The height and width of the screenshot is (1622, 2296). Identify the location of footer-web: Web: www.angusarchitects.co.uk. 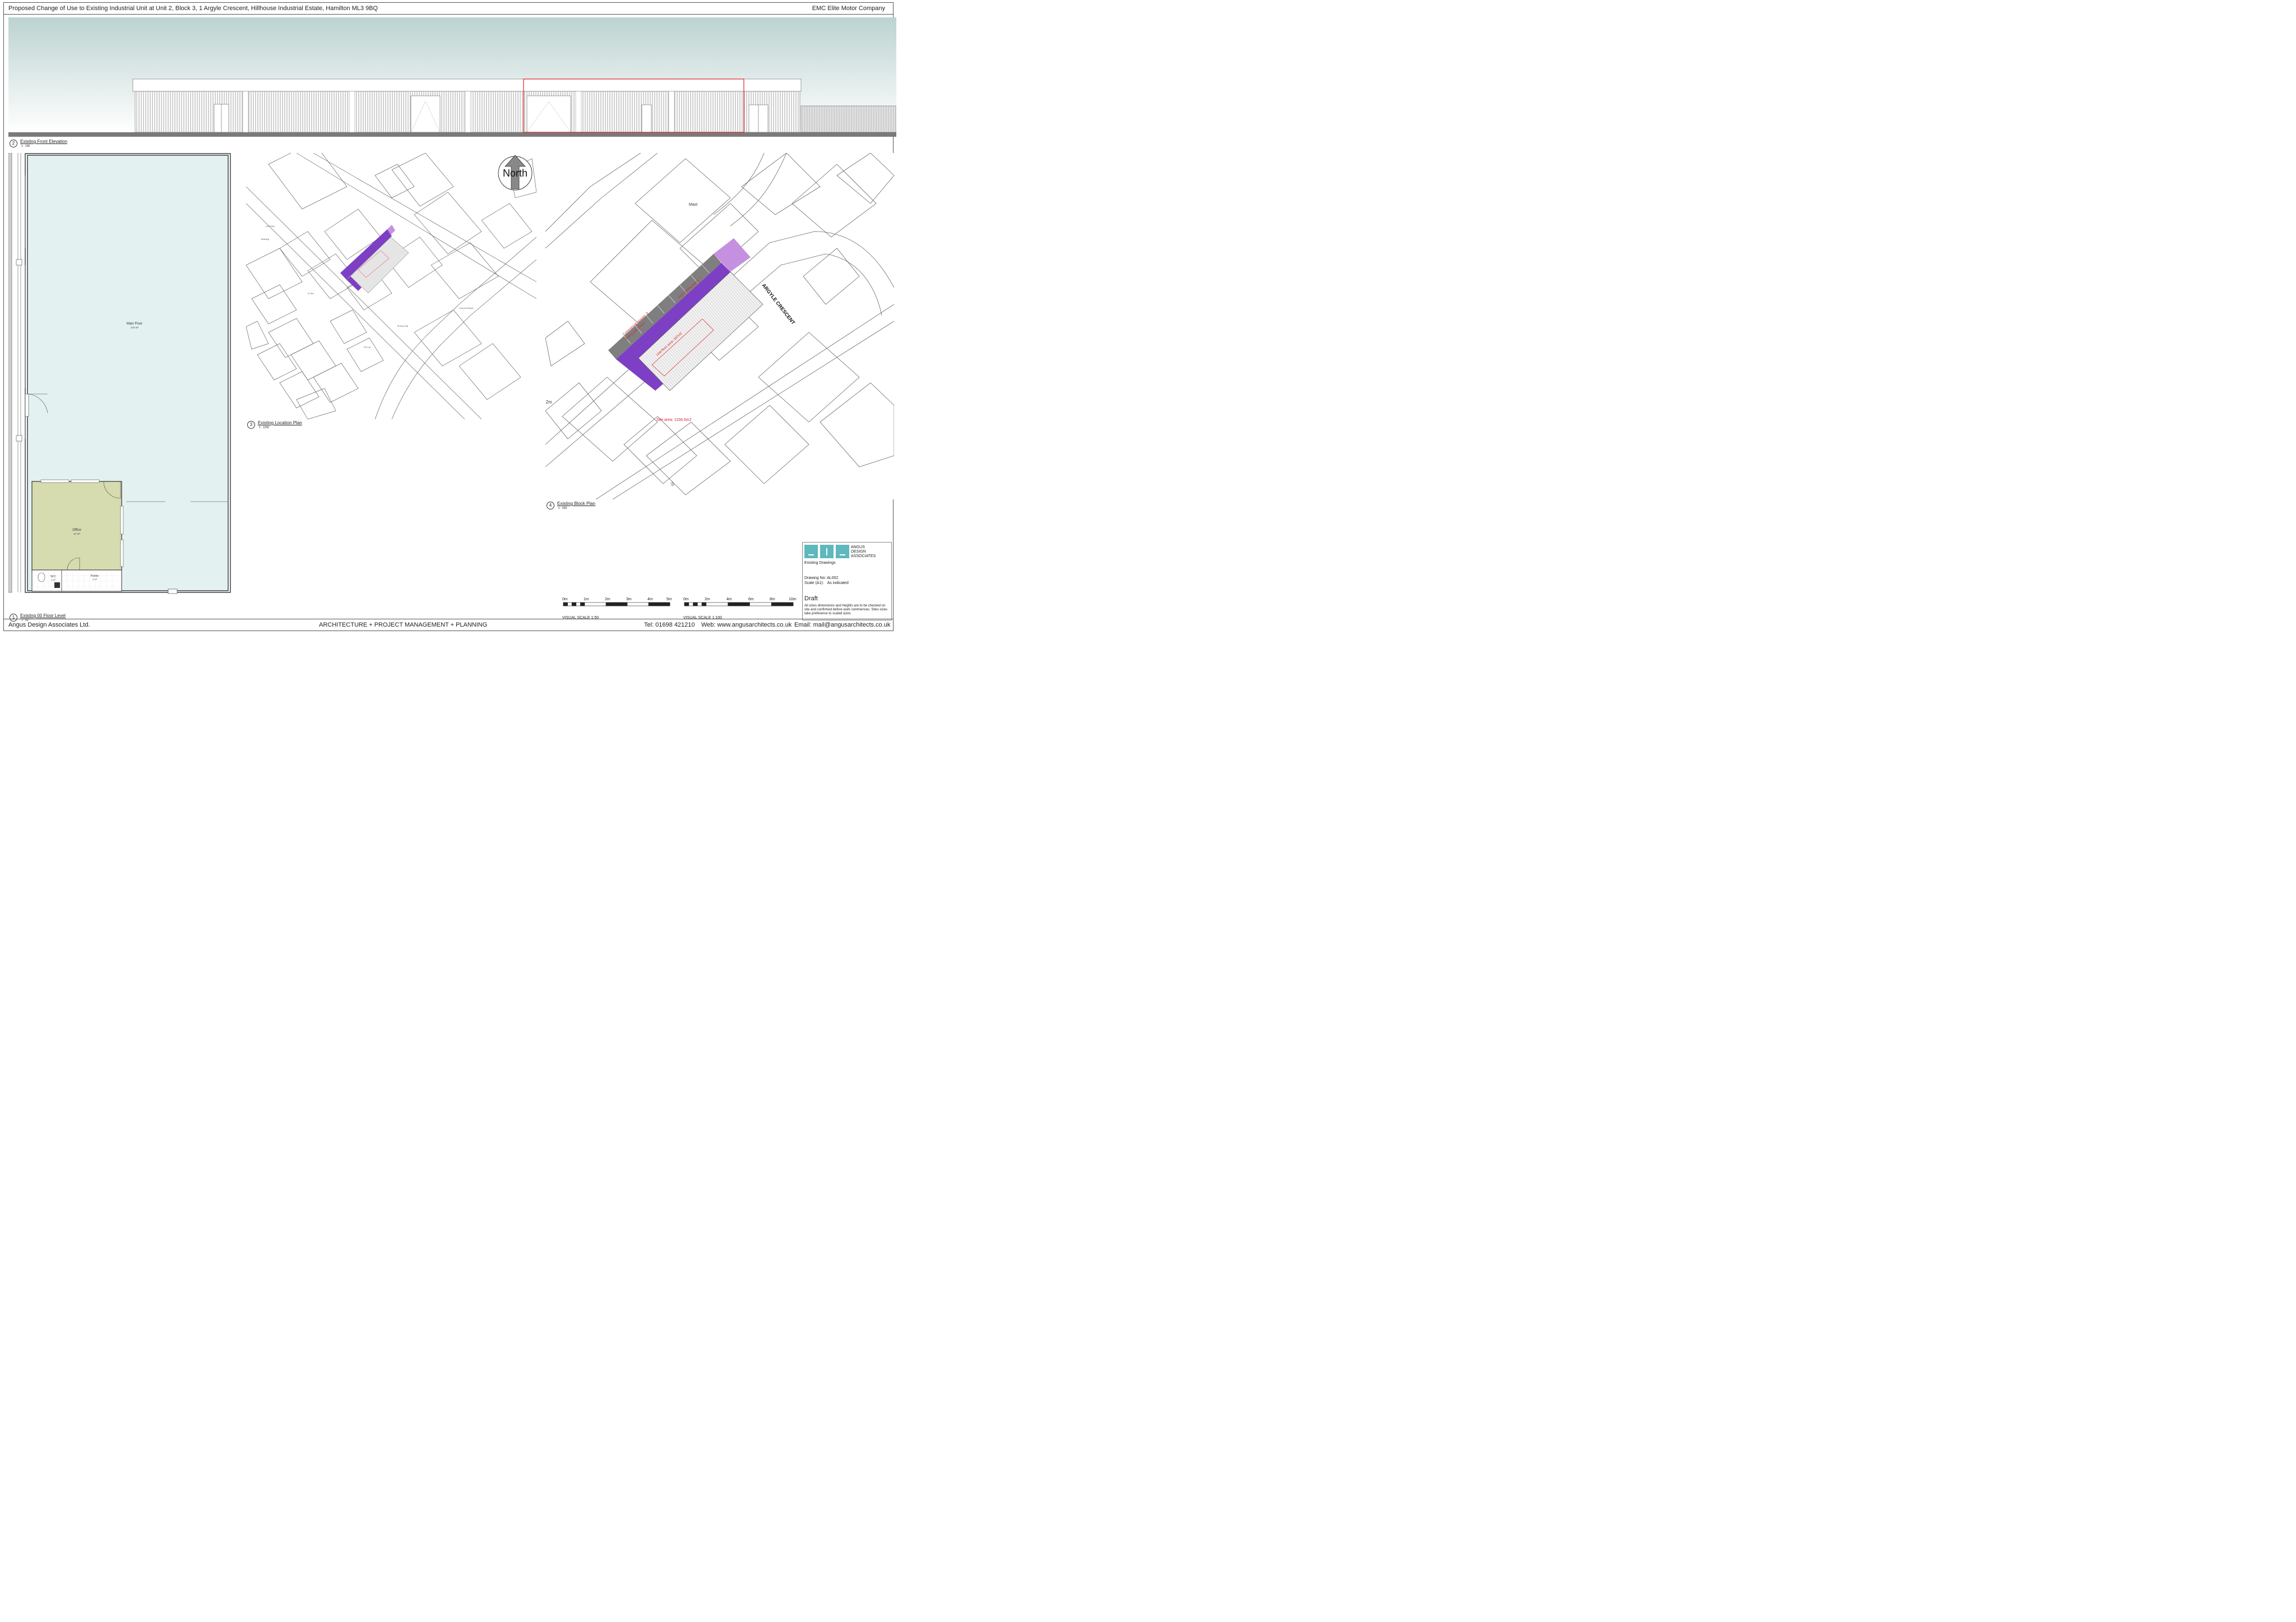
(746, 625).